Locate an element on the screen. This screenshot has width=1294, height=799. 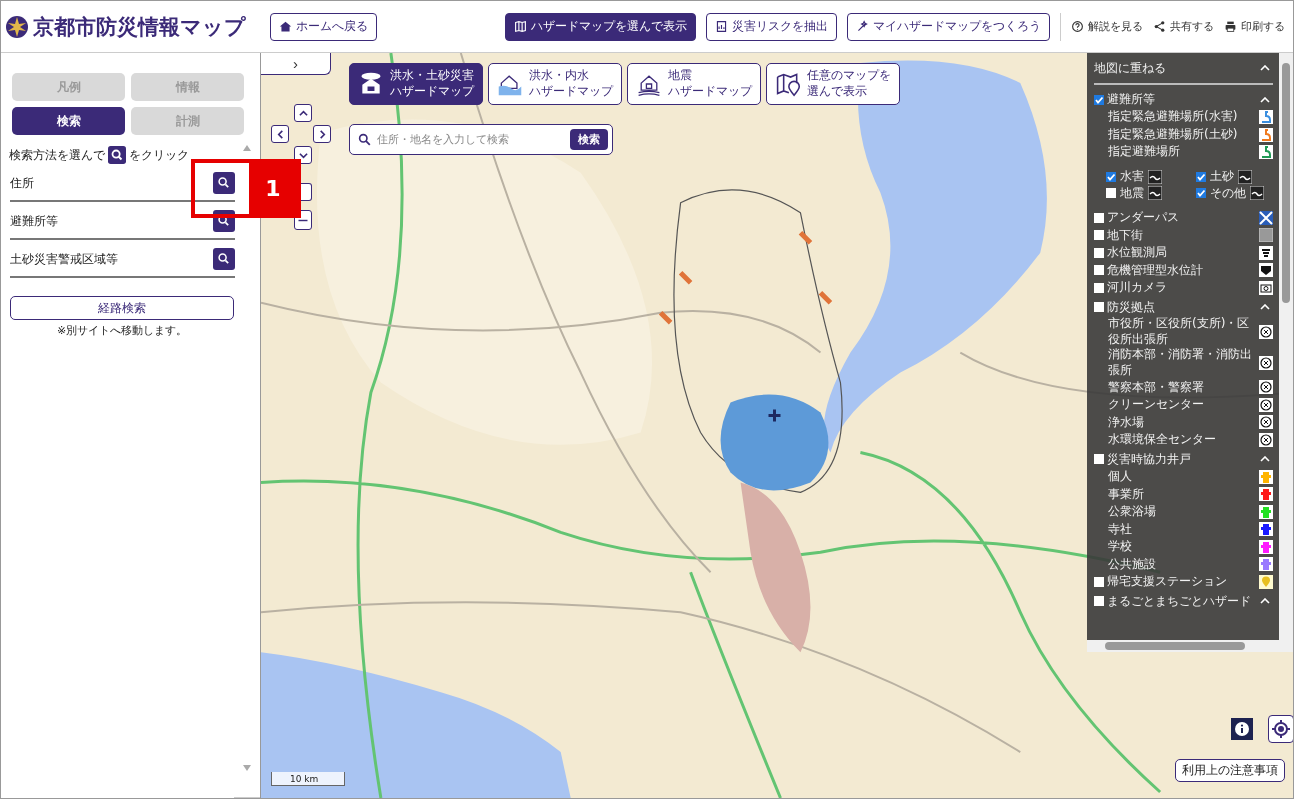
search-method-label: 住所 is located at coordinates (22, 183).